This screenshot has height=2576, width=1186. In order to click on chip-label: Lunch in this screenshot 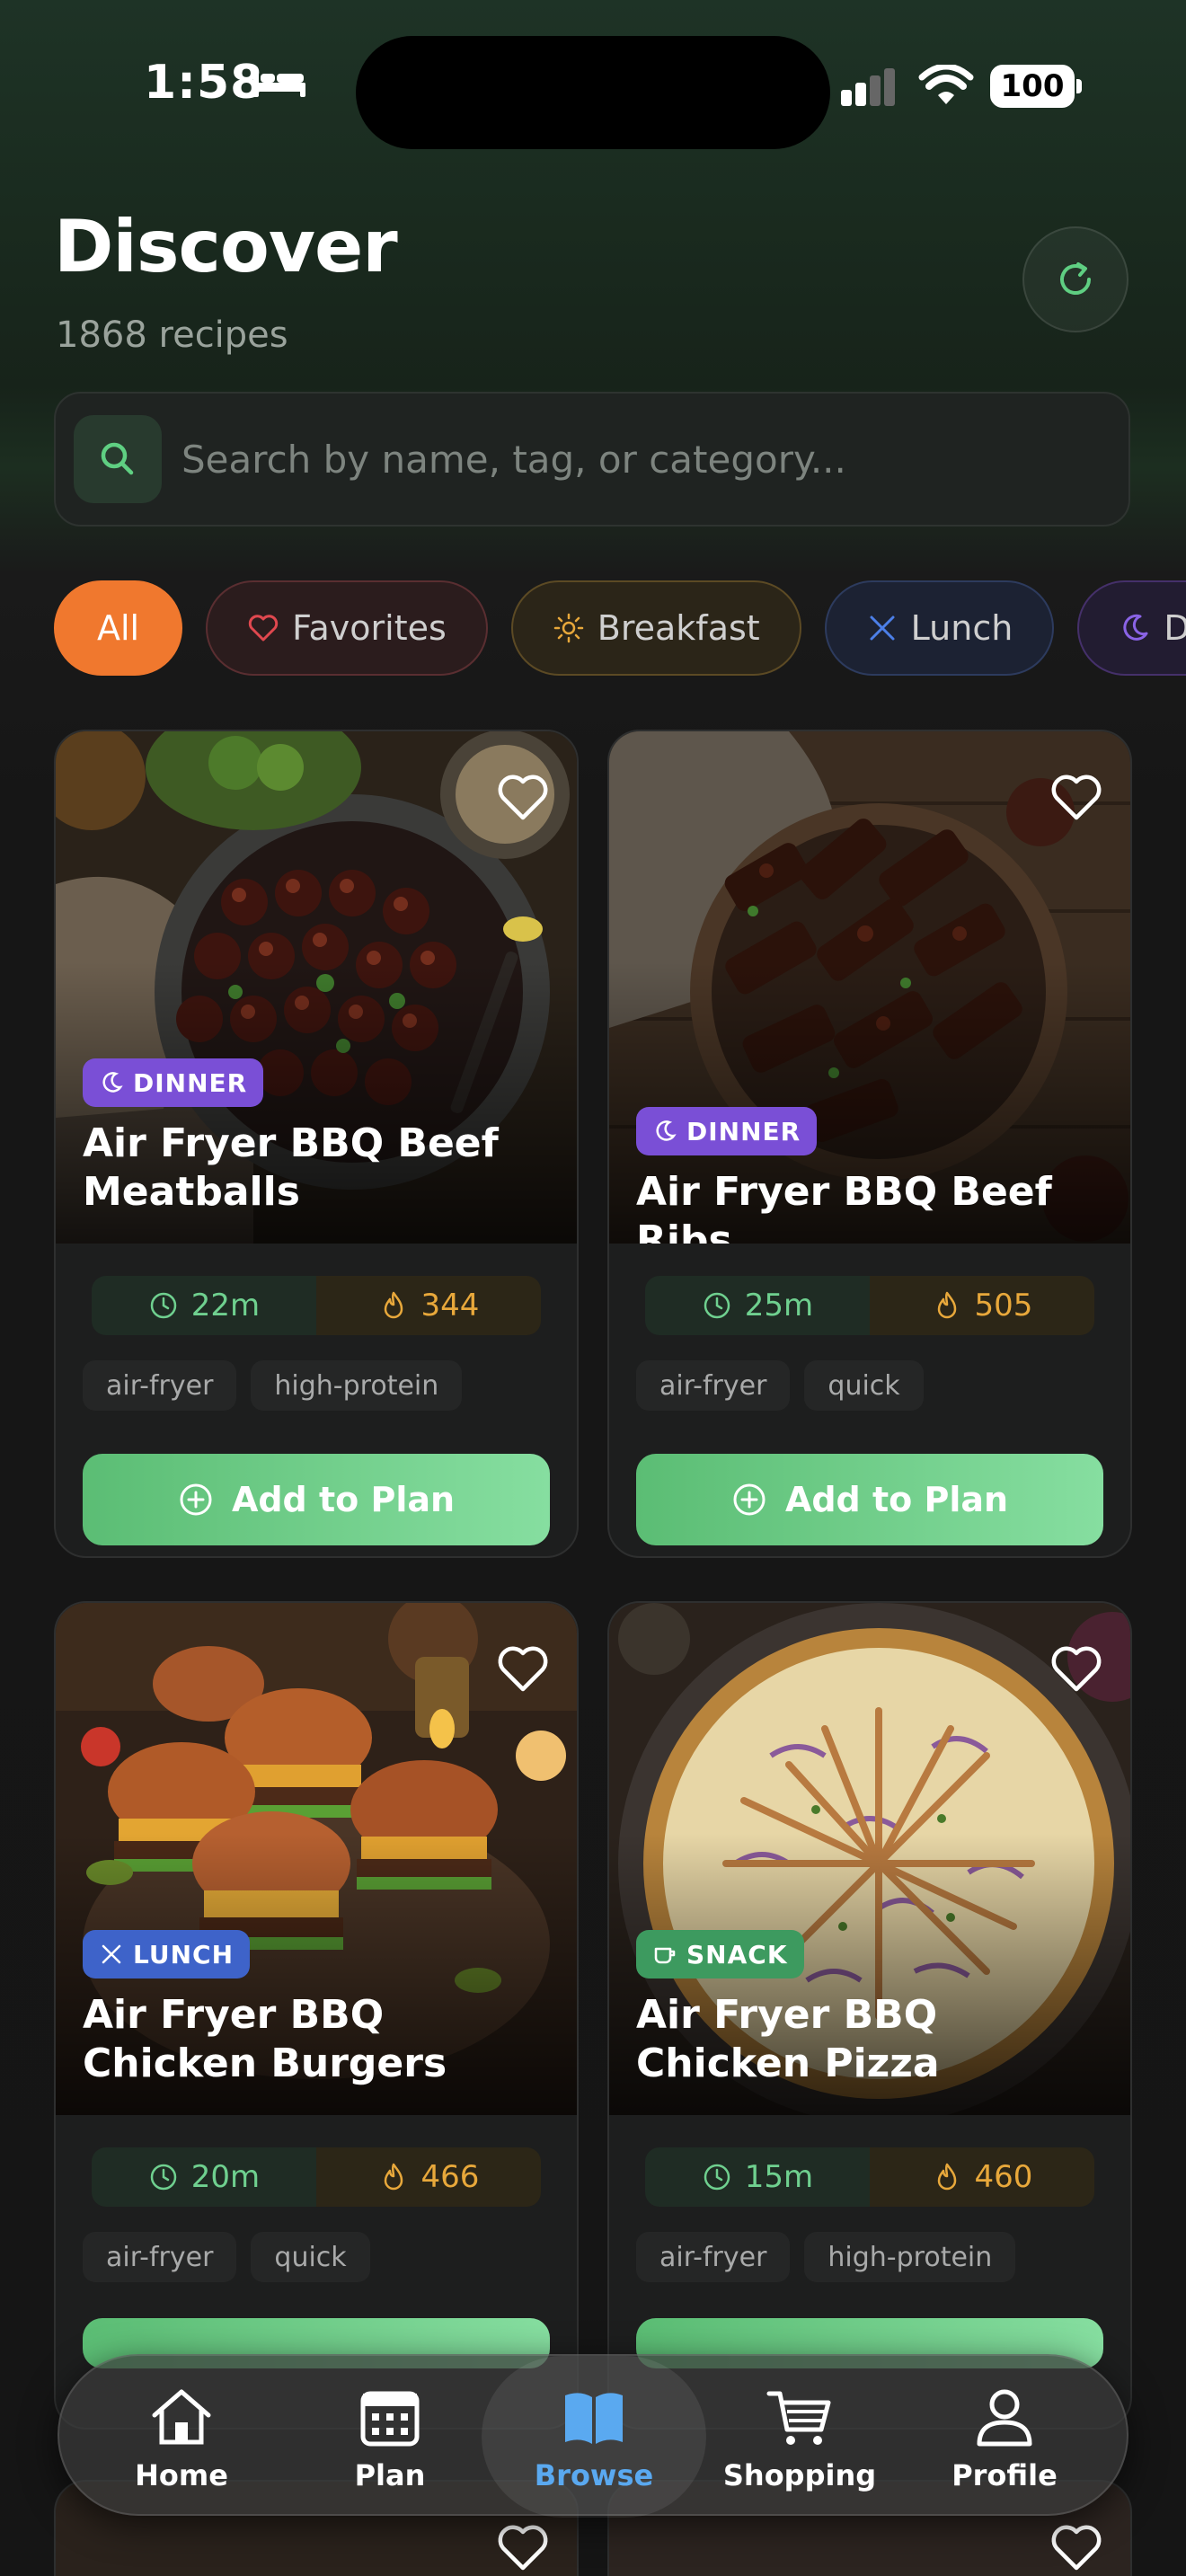, I will do `click(961, 628)`.